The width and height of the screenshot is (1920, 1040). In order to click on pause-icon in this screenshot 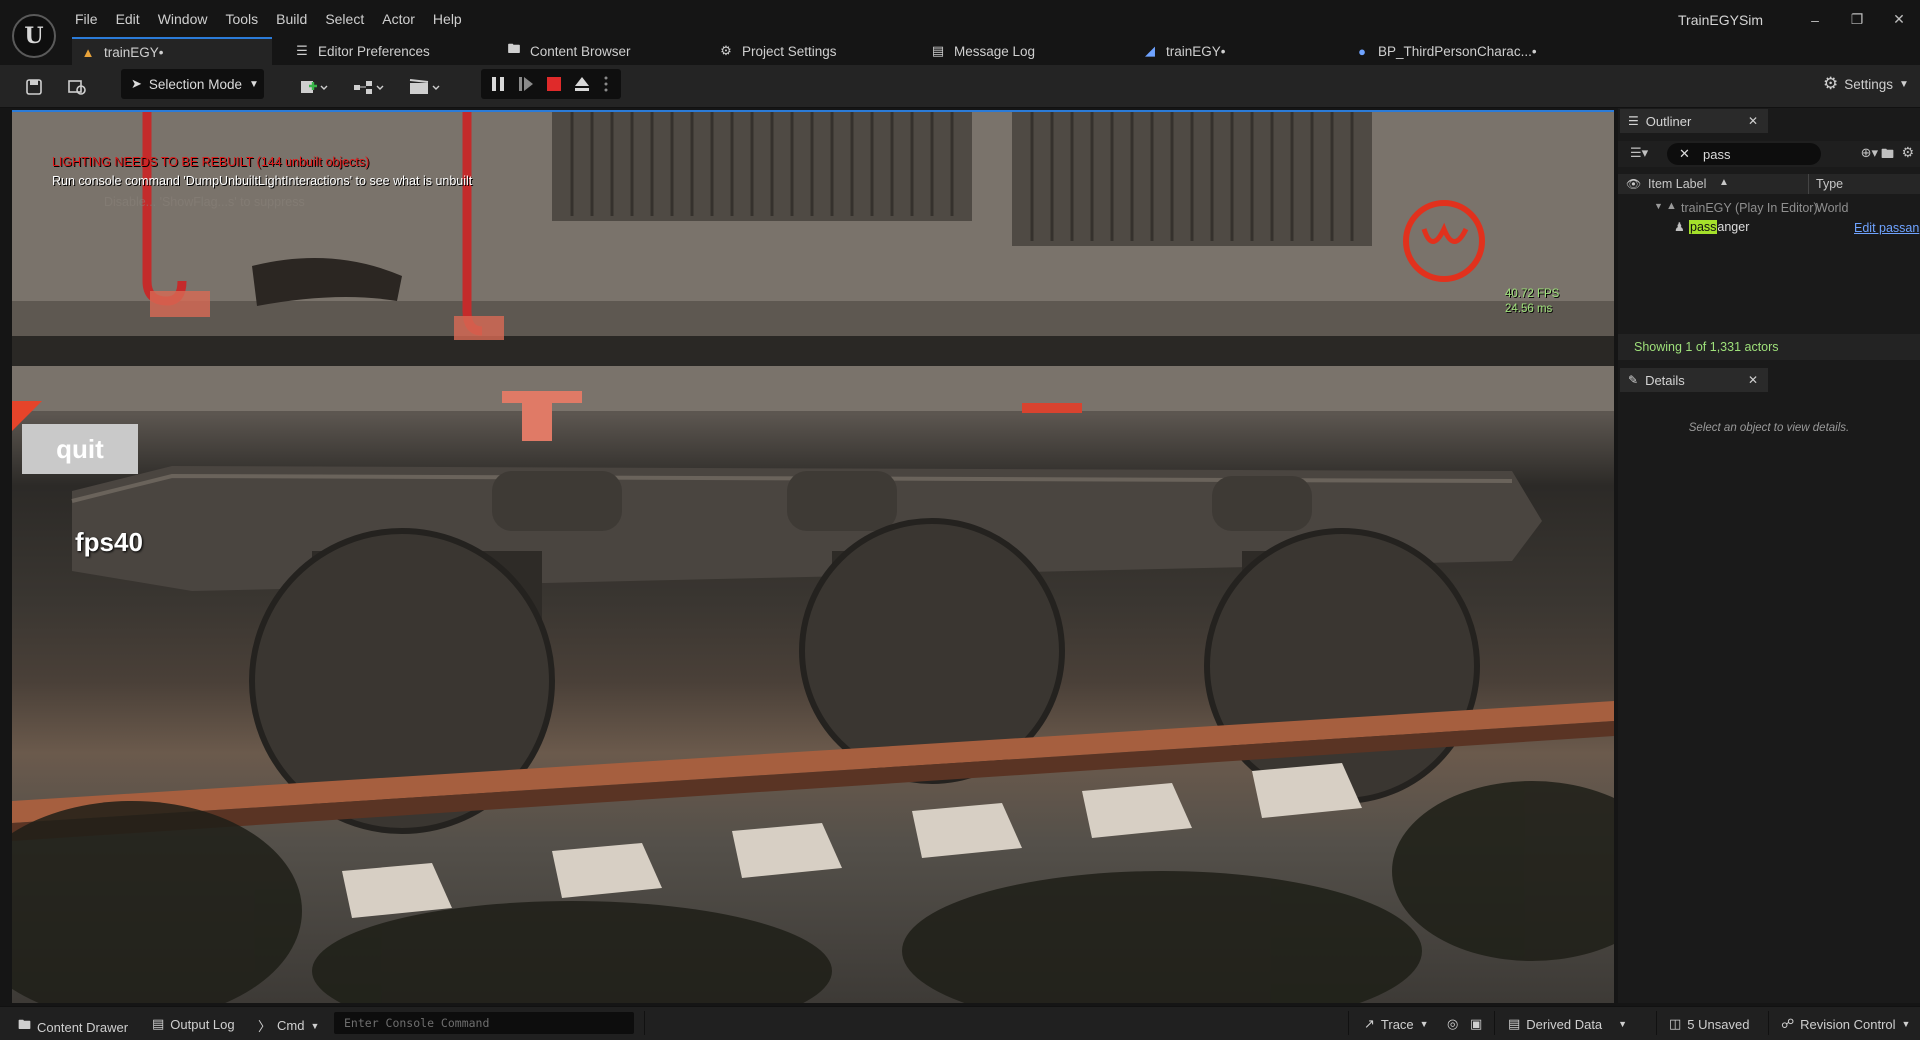, I will do `click(498, 84)`.